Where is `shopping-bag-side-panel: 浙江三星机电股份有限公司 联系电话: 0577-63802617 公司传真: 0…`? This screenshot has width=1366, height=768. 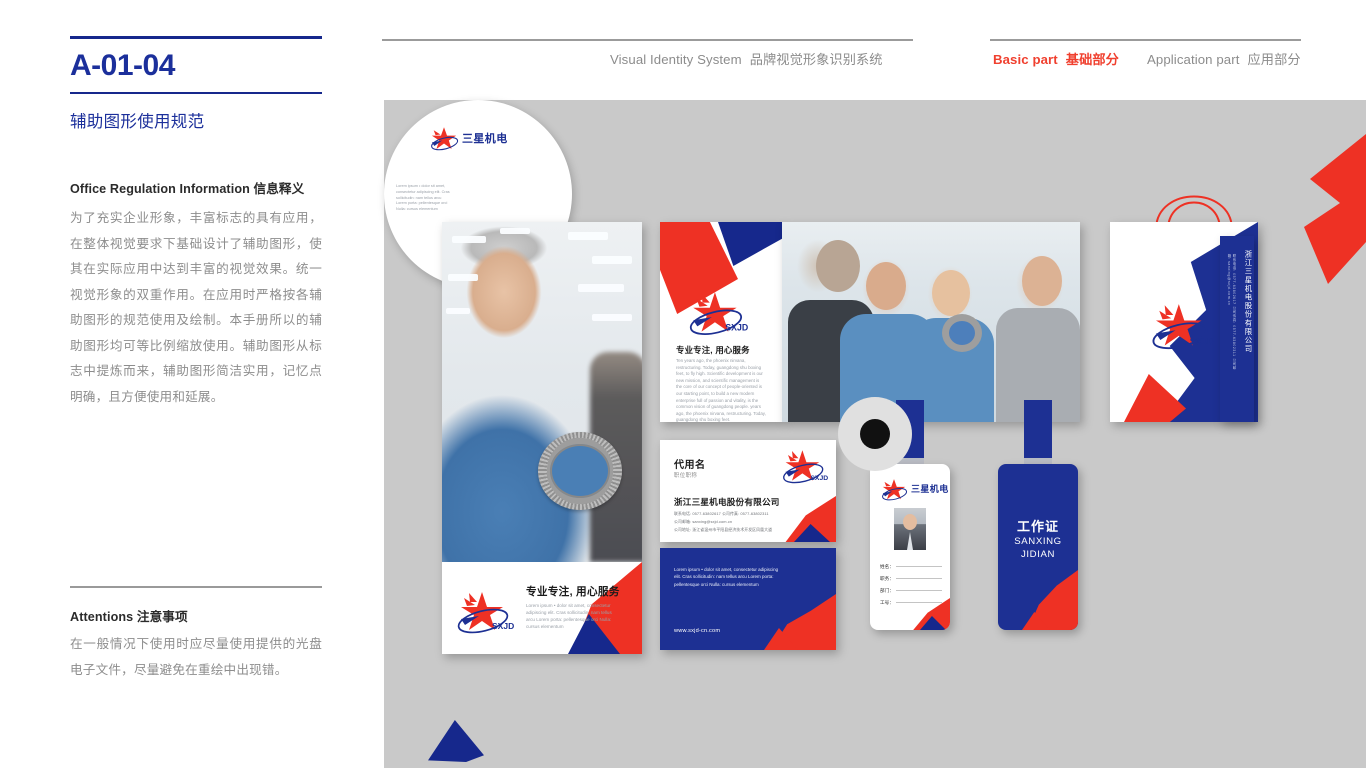 shopping-bag-side-panel: 浙江三星机电股份有限公司 联系电话: 0577-63802617 公司传真: 0… is located at coordinates (1237, 329).